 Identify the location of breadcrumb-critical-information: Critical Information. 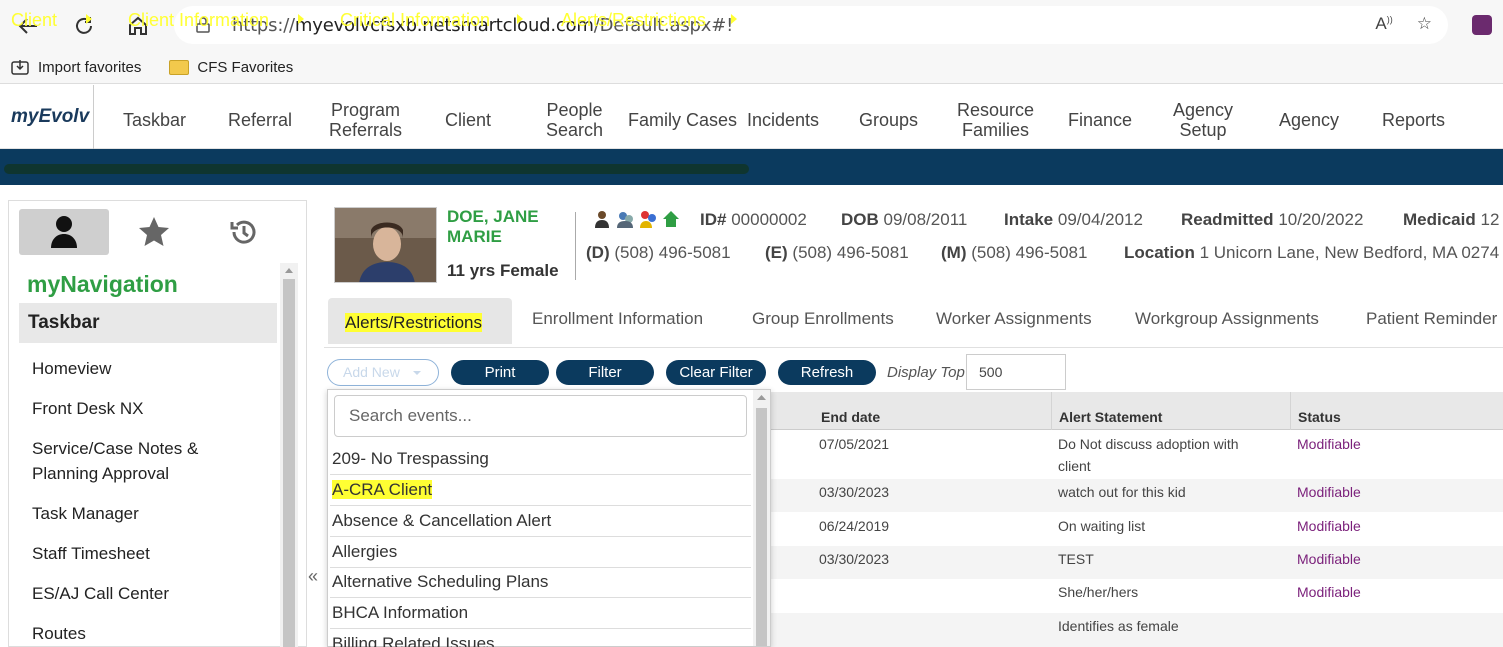
(415, 20).